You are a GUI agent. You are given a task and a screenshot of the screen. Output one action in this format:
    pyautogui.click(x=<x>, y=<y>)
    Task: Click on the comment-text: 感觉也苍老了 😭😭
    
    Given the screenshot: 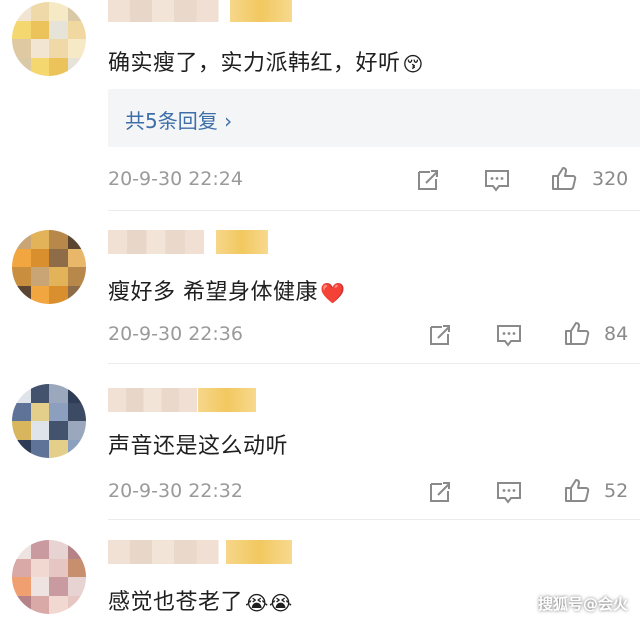 What is the action you would take?
    pyautogui.click(x=200, y=600)
    